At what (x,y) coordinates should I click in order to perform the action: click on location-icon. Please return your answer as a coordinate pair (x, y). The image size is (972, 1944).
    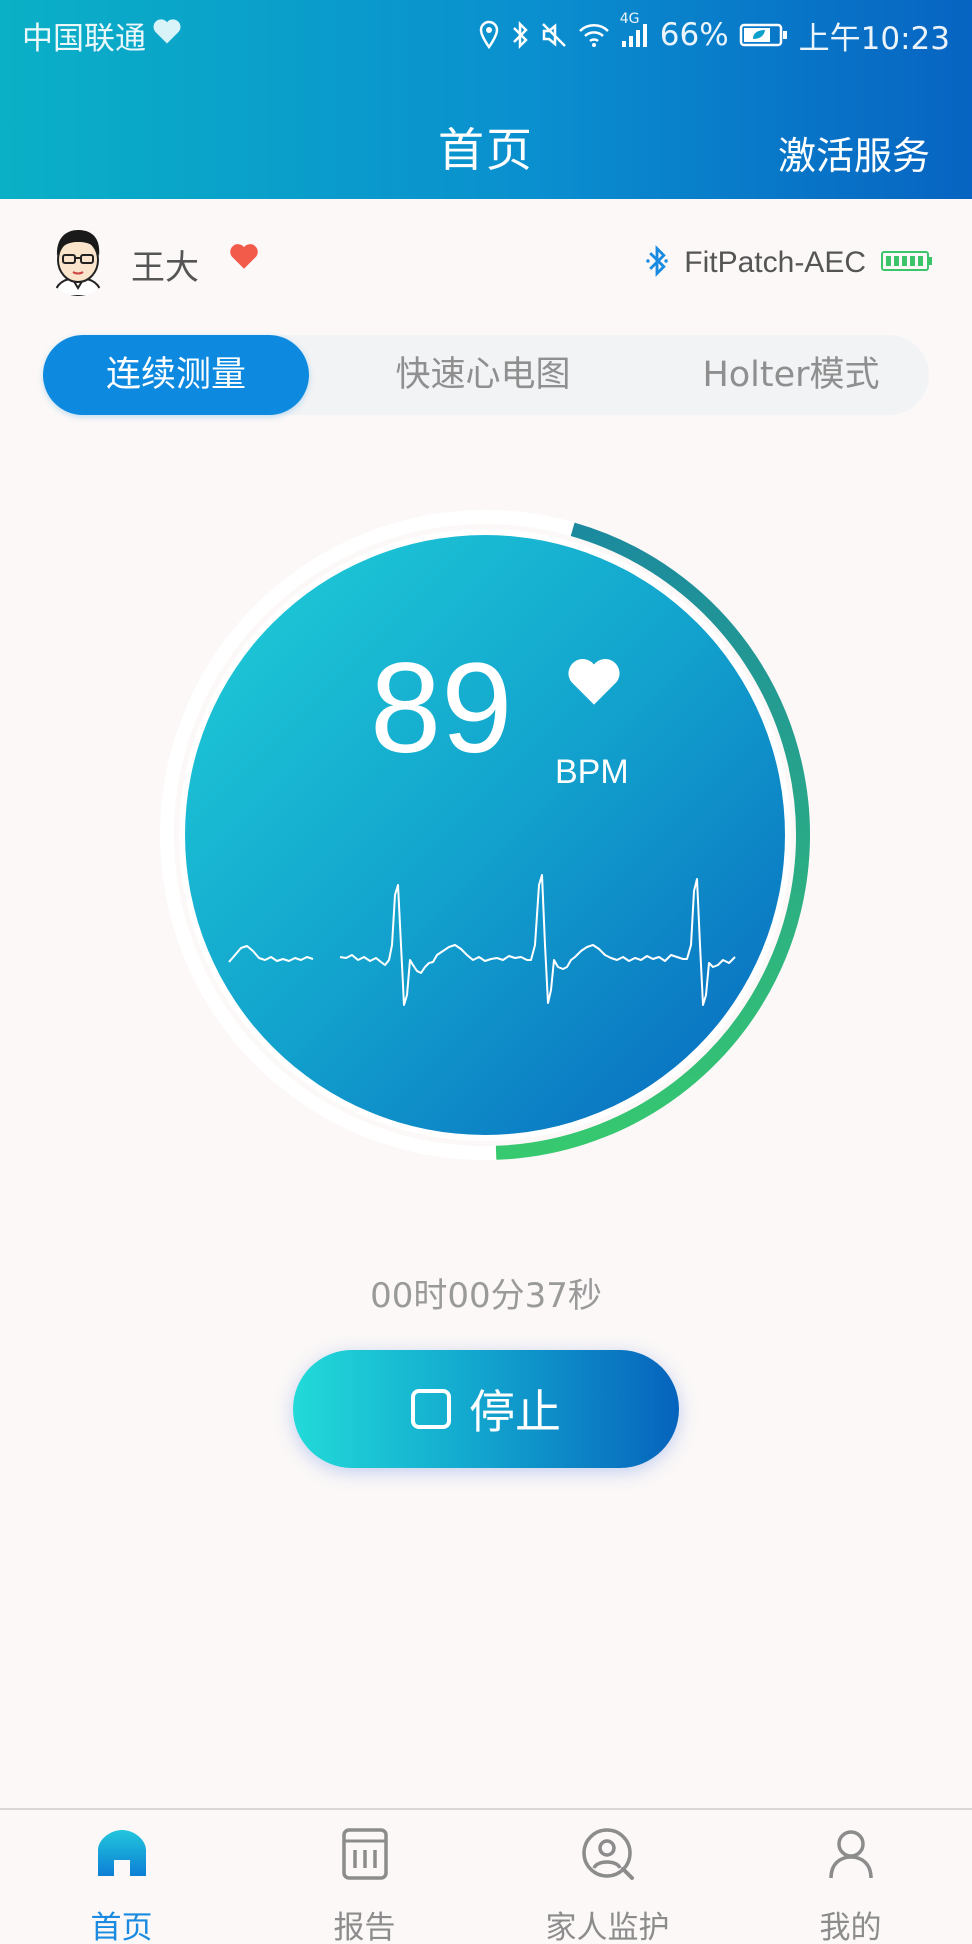
    Looking at the image, I should click on (489, 35).